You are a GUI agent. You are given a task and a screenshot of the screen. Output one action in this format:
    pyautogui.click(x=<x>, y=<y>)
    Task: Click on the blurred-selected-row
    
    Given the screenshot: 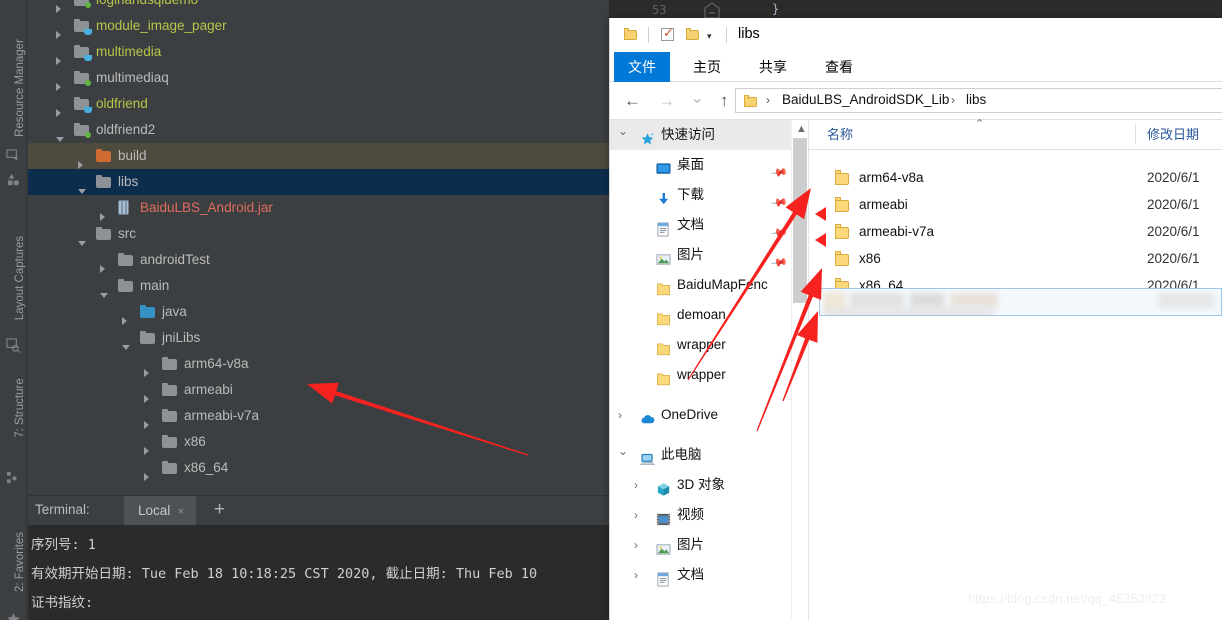 What is the action you would take?
    pyautogui.click(x=1020, y=302)
    